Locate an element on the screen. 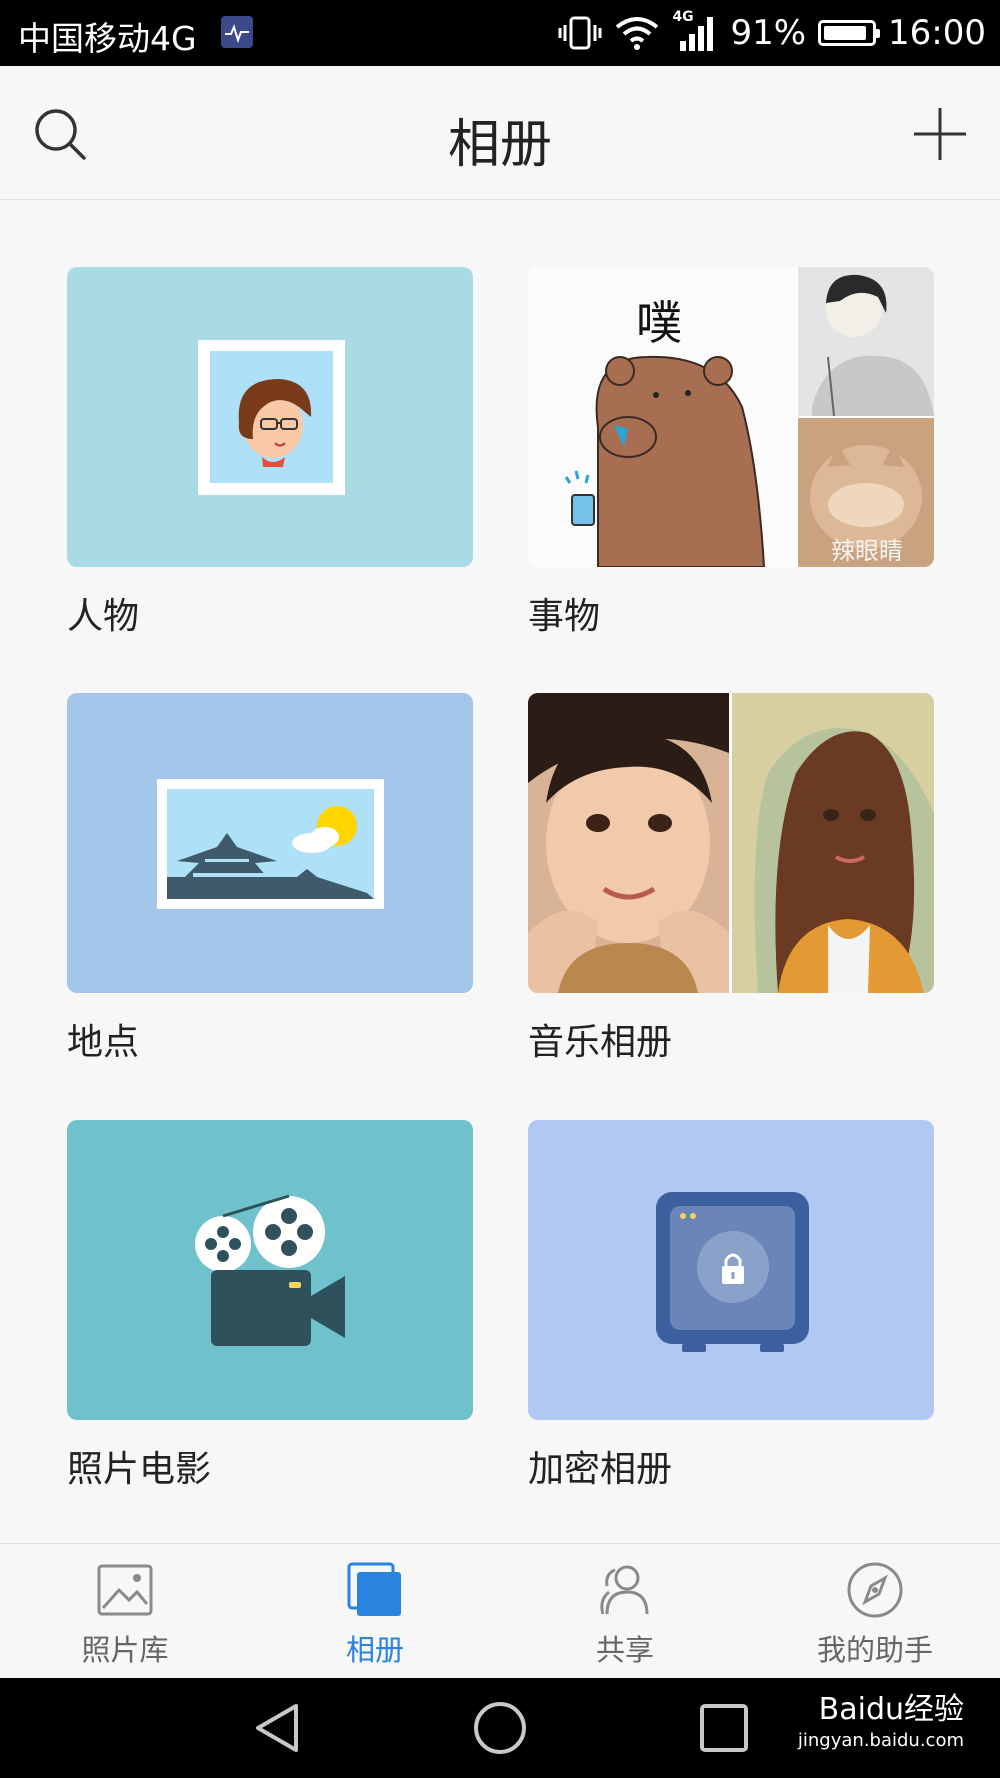  album-music-thumb is located at coordinates (731, 843).